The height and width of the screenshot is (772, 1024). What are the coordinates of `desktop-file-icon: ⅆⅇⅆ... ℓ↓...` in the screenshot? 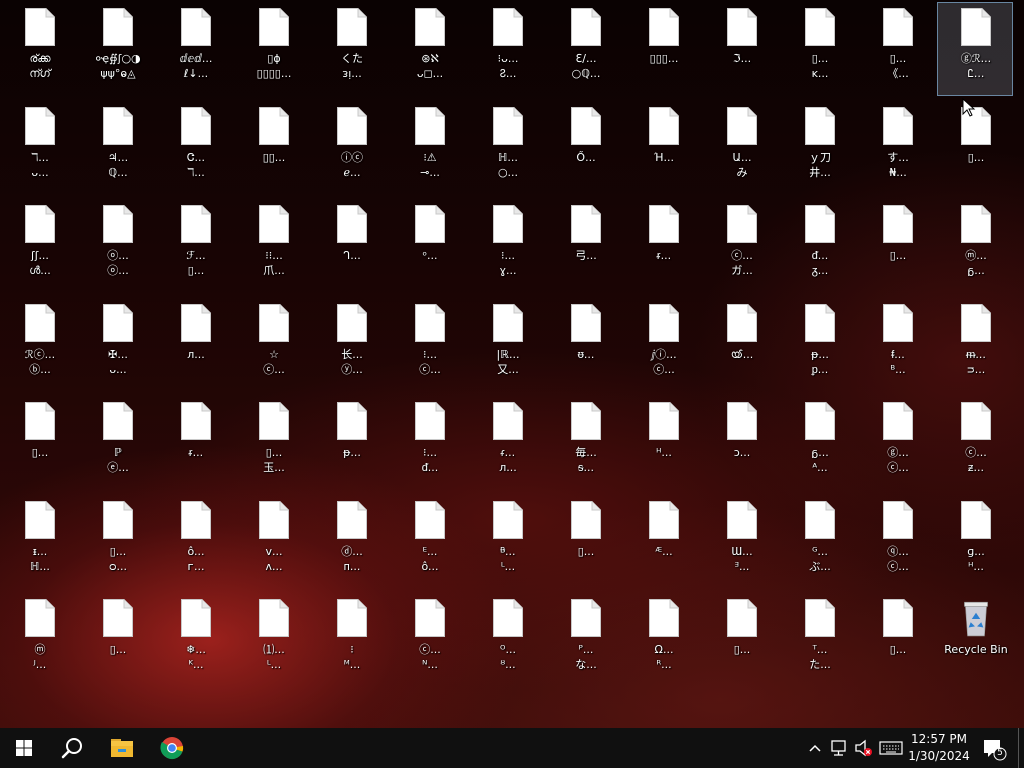 It's located at (195, 49).